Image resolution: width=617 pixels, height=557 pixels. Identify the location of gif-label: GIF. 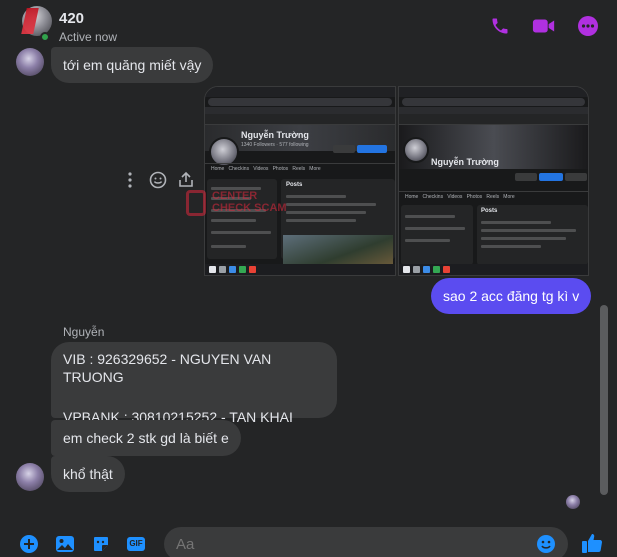
(136, 544).